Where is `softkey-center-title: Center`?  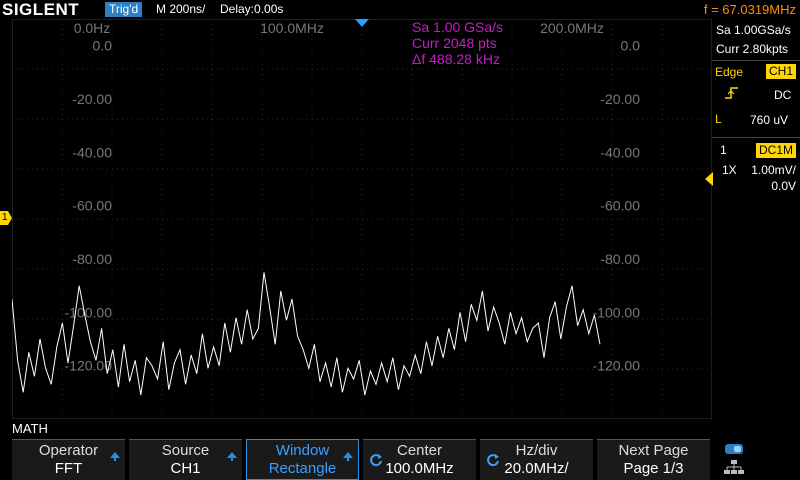 softkey-center-title: Center is located at coordinates (419, 450).